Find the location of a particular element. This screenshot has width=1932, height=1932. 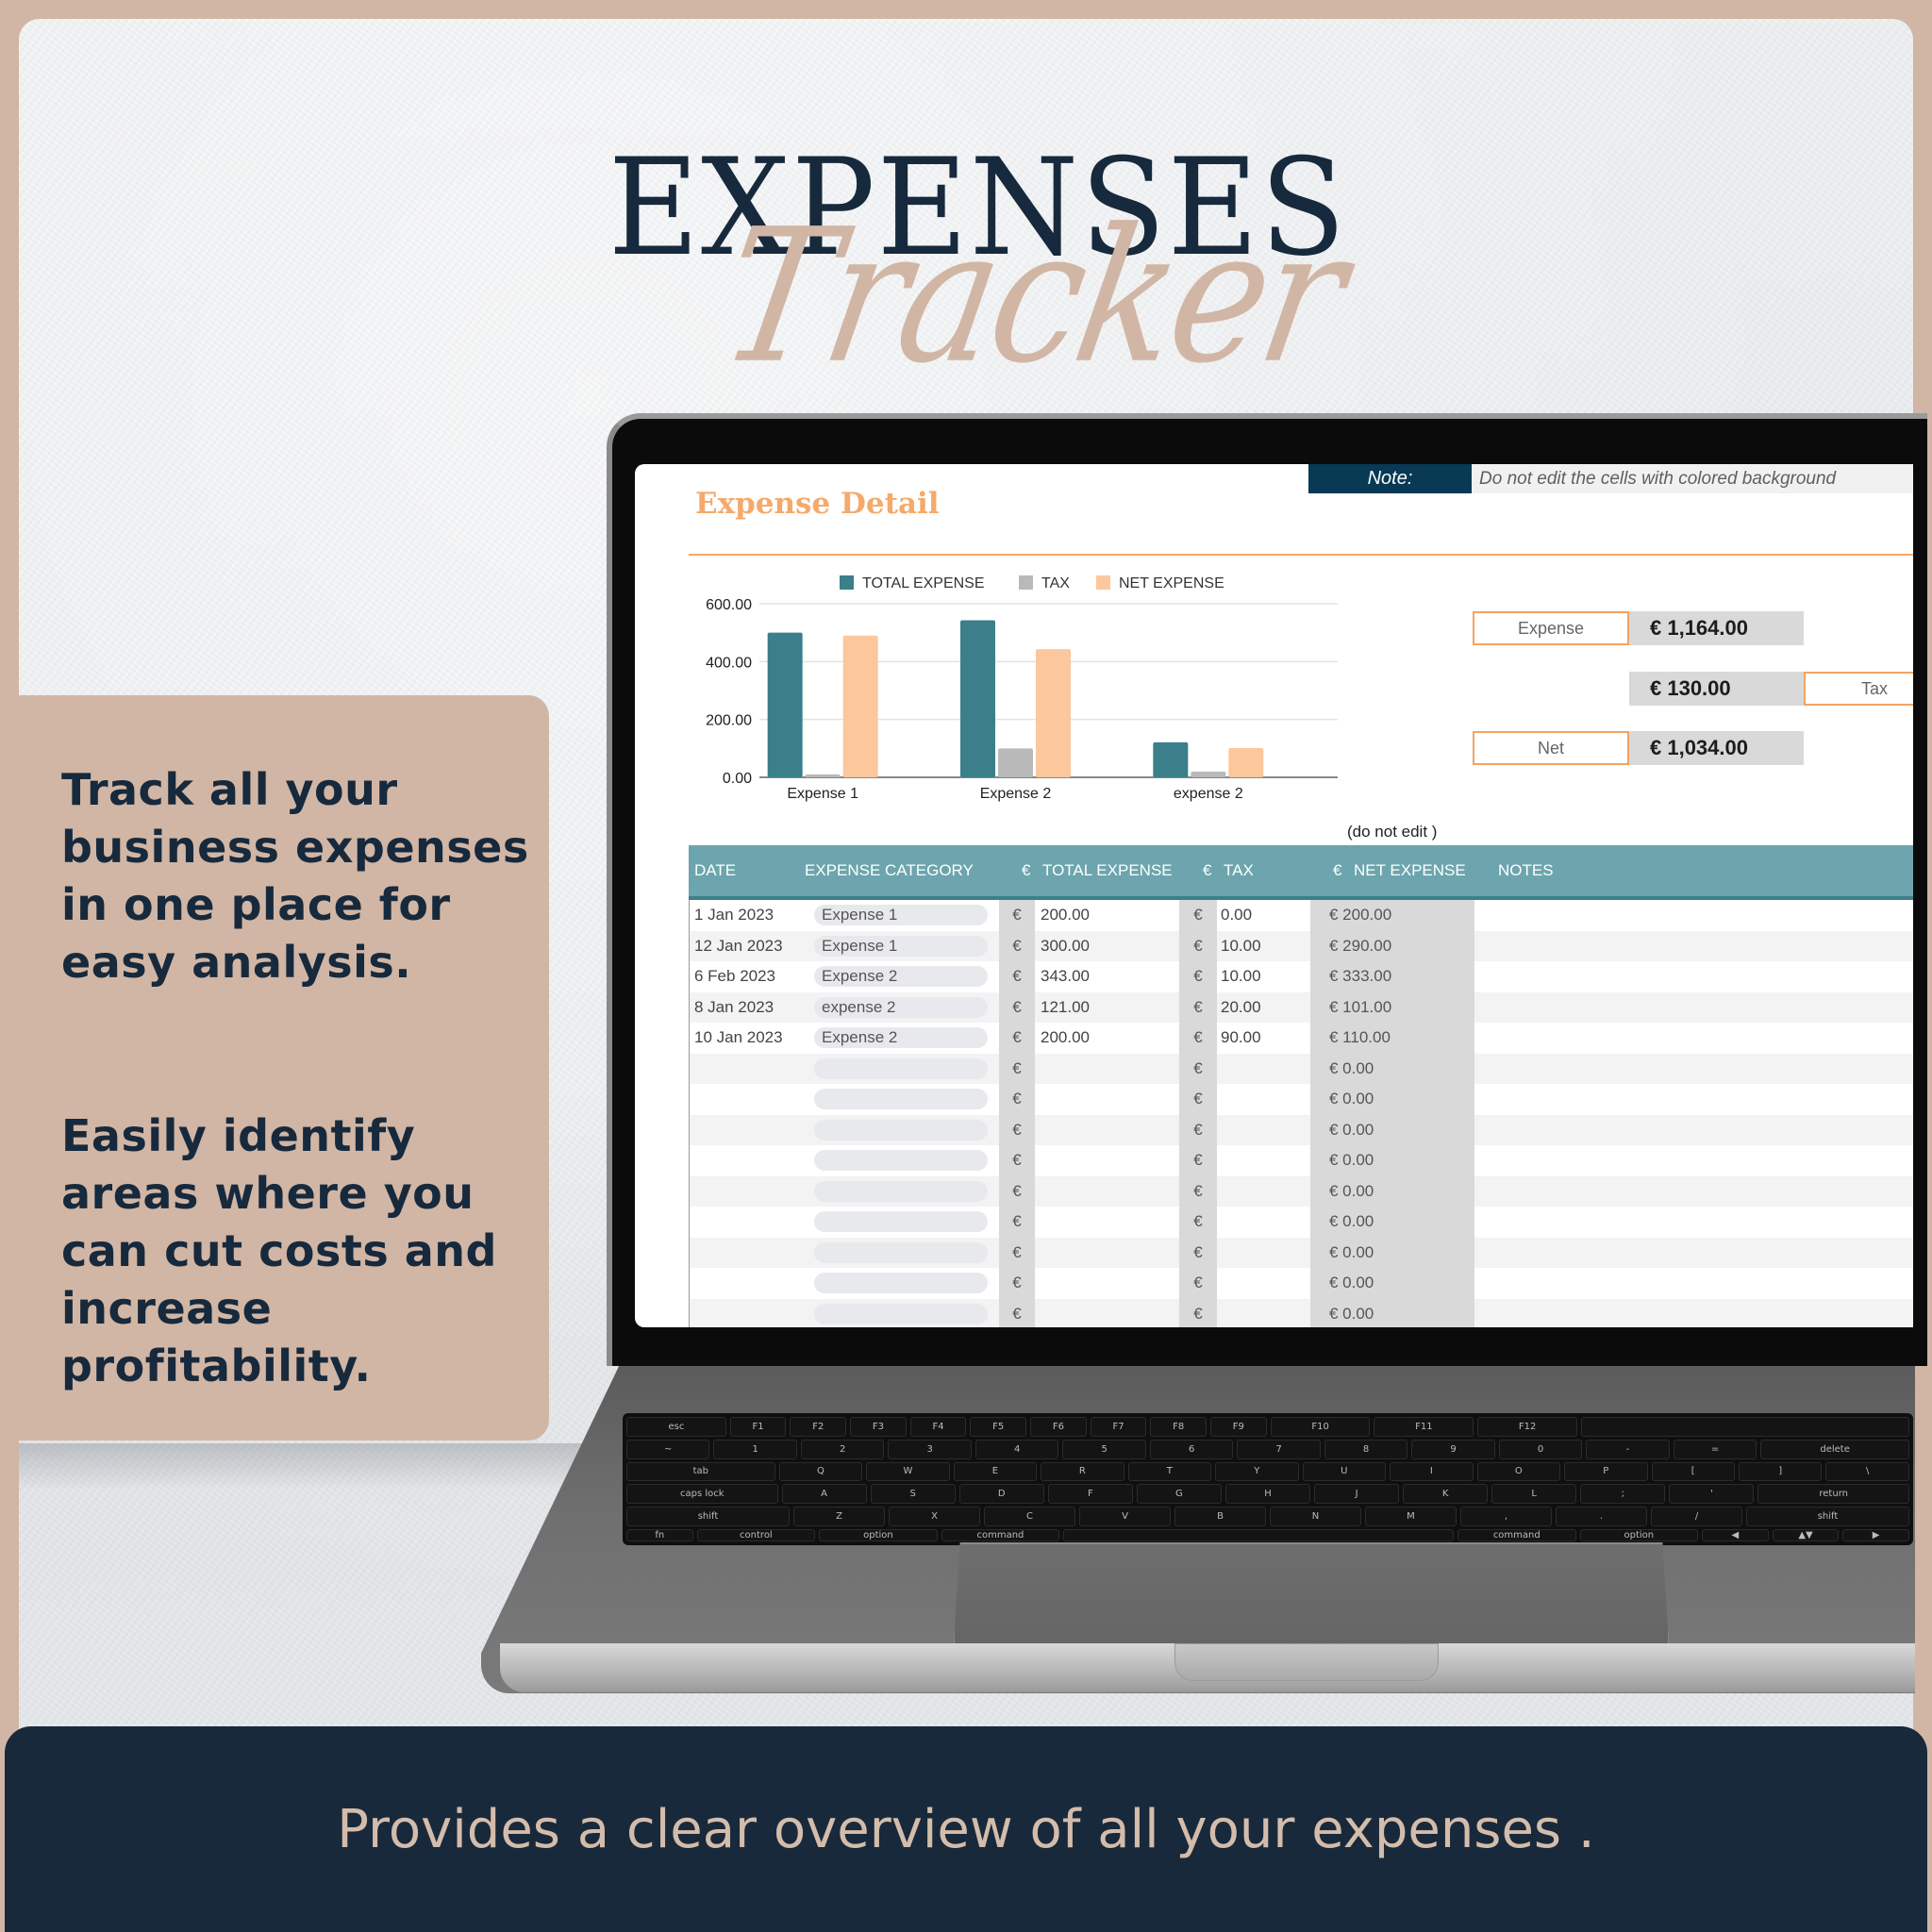

cell-total-expense: 343.00 is located at coordinates (1065, 976).